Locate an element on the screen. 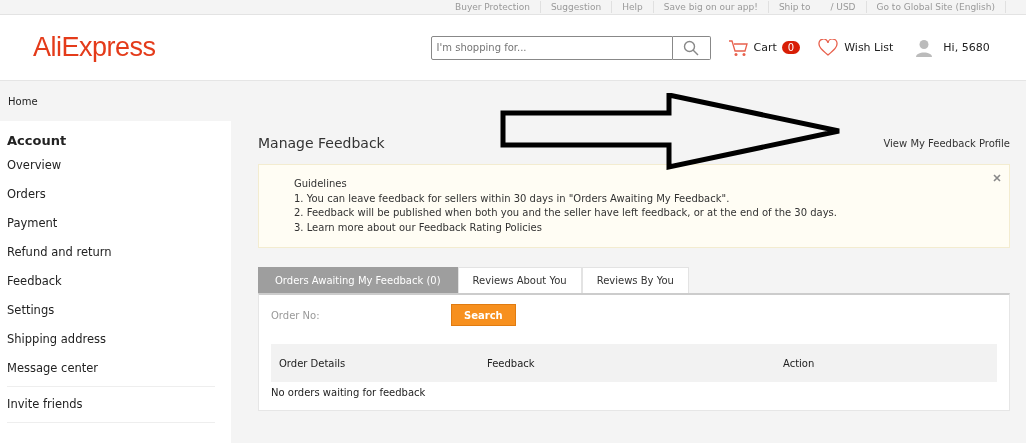 This screenshot has width=1026, height=443. tab: Reviews By You is located at coordinates (635, 280).